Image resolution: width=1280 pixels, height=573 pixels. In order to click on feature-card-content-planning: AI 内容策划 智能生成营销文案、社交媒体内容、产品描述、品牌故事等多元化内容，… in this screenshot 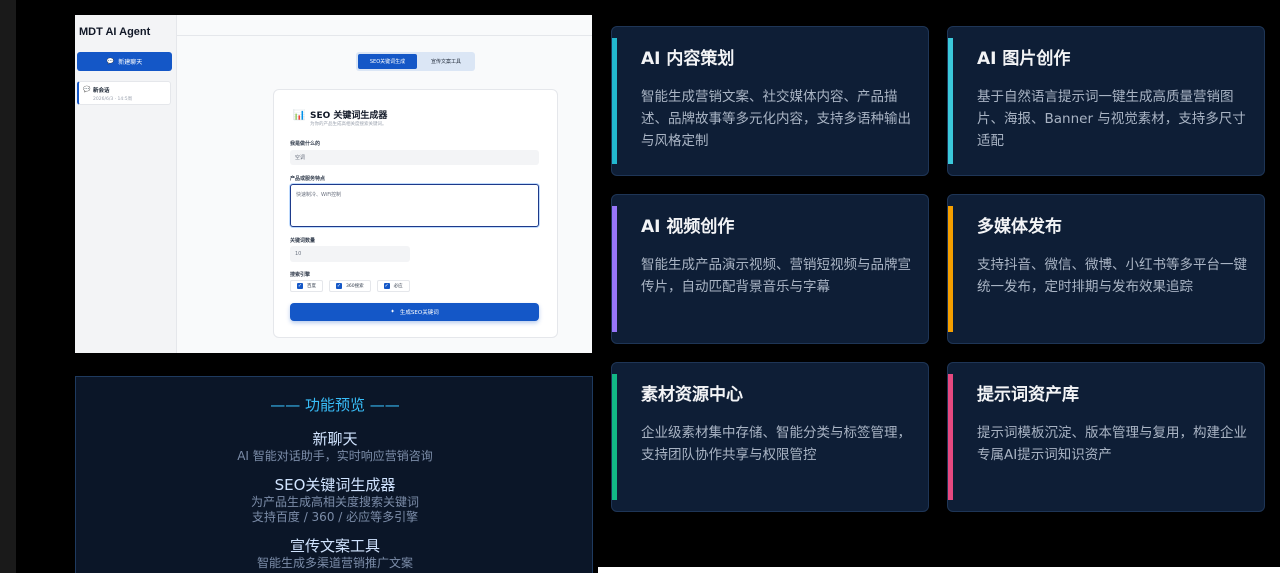, I will do `click(770, 101)`.